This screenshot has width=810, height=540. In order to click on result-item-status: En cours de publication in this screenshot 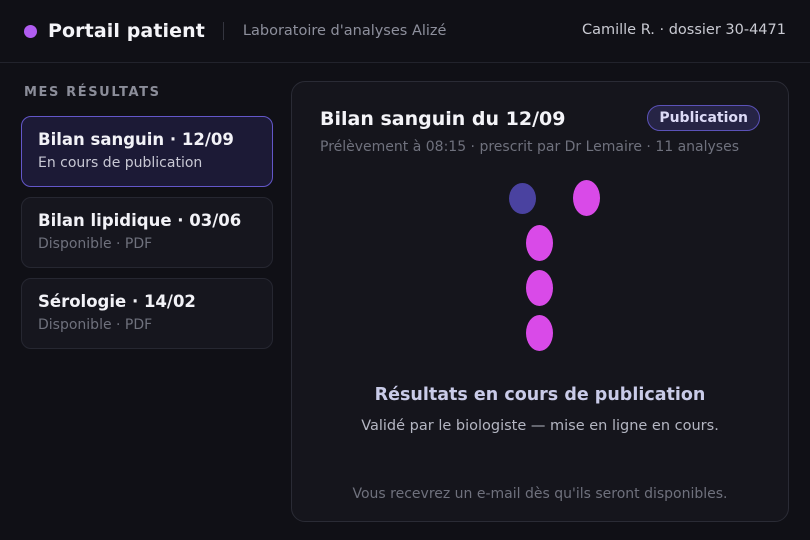, I will do `click(120, 163)`.